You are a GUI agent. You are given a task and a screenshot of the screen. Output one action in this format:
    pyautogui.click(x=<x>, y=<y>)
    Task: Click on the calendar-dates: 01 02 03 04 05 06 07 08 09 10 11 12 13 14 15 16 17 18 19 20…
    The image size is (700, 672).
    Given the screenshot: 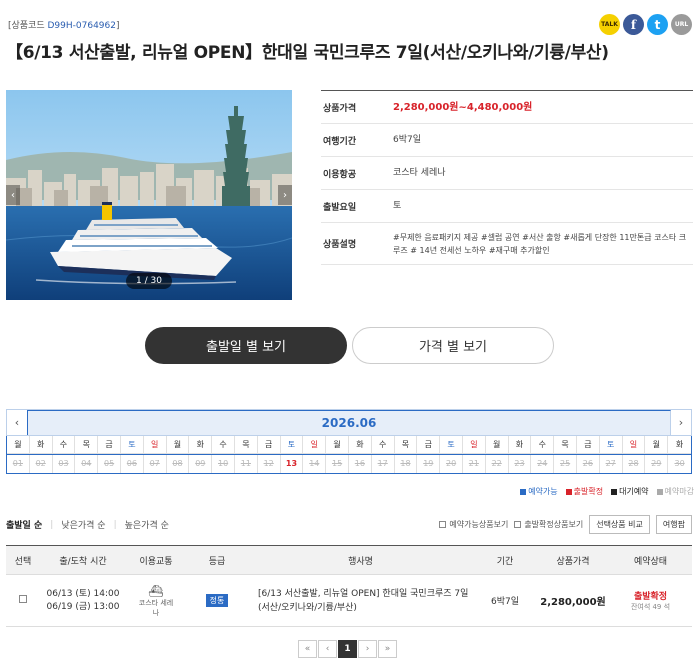 What is the action you would take?
    pyautogui.click(x=349, y=464)
    